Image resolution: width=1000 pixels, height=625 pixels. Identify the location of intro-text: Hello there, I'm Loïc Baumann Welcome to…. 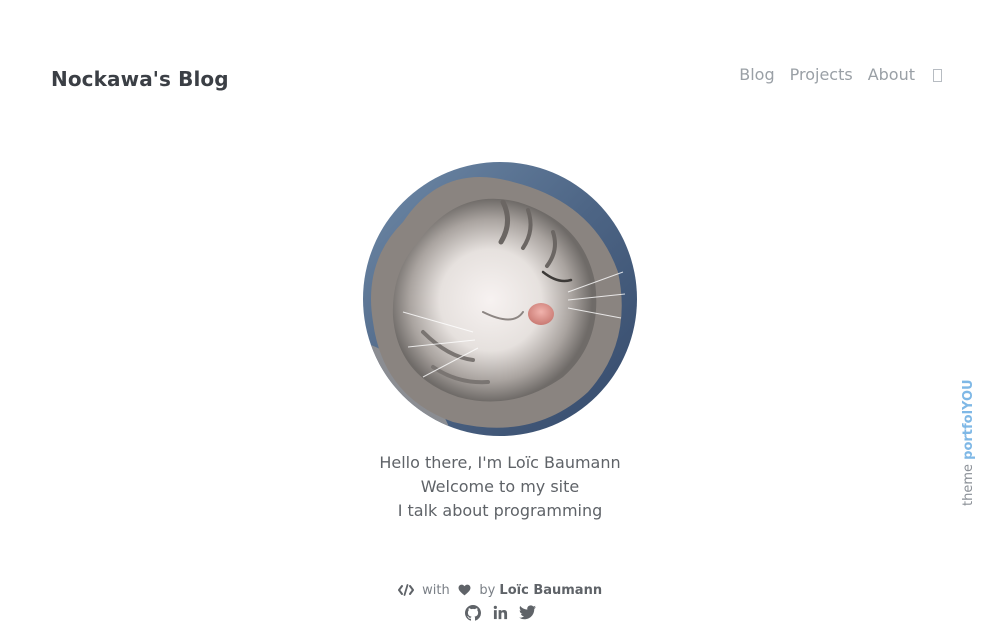
(500, 487).